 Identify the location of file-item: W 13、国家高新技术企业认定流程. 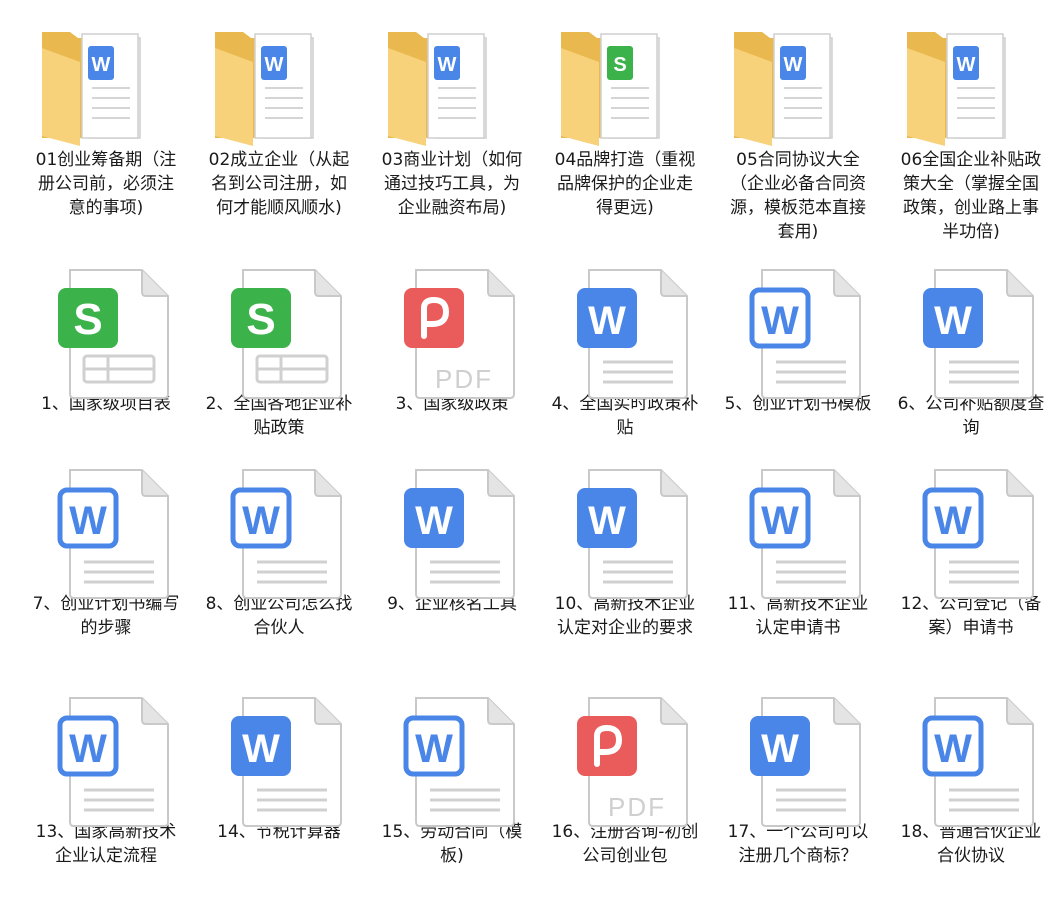
(106, 779).